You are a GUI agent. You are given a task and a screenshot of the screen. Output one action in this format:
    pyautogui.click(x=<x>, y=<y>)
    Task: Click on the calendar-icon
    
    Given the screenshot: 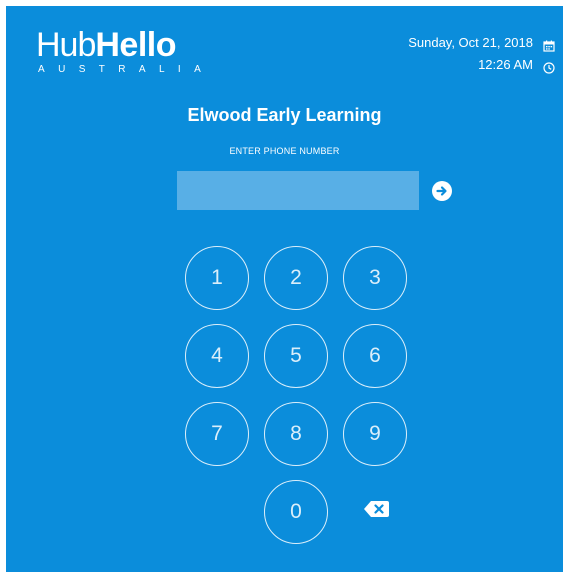 What is the action you would take?
    pyautogui.click(x=549, y=44)
    